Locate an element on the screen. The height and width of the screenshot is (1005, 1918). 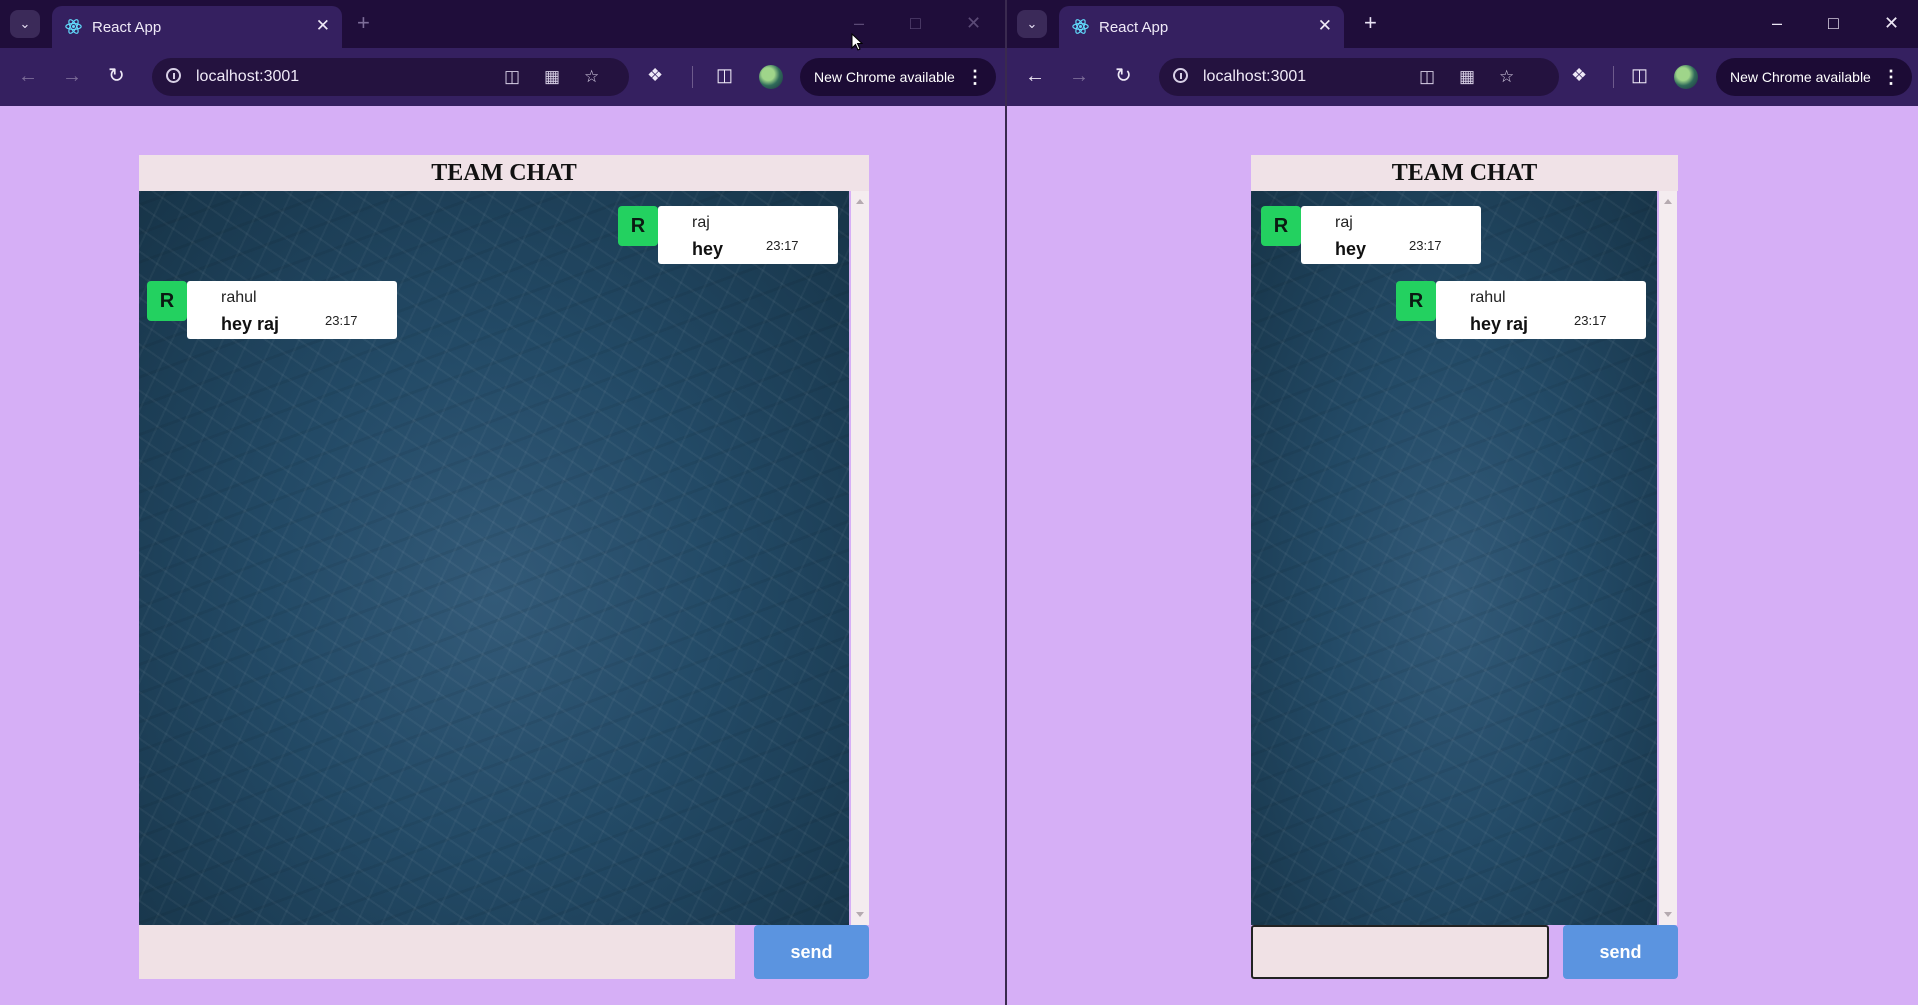
mouse-cursor-icon is located at coordinates (857, 42).